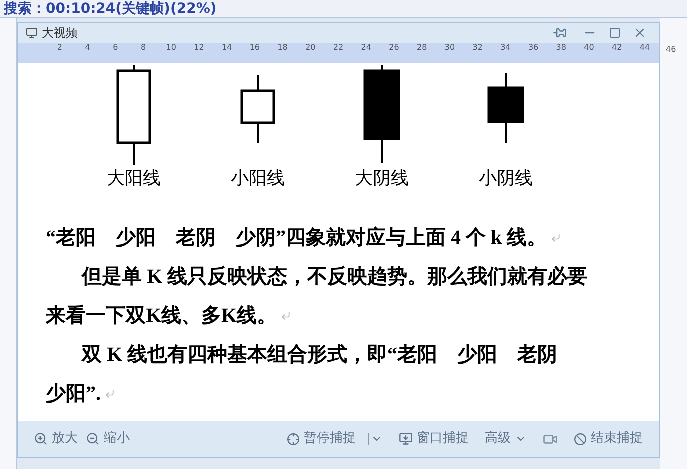 The image size is (687, 469). Describe the element at coordinates (110, 9) in the screenshot. I see `overlay-caption: 搜索：00:10:24(关键帧)(22%)` at that location.